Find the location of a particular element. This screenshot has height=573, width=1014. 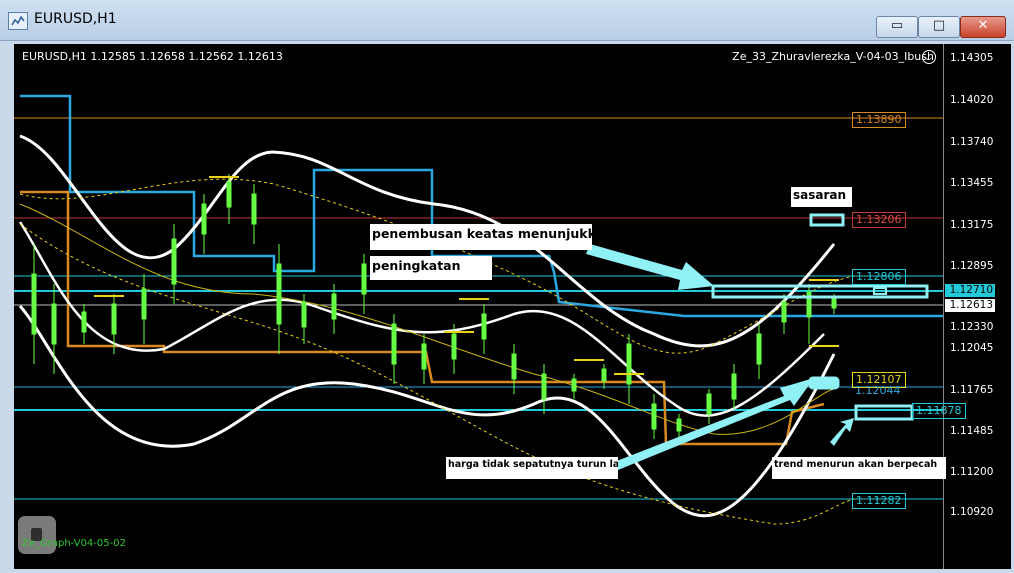

current-price-label: 1.12613 is located at coordinates (970, 305).